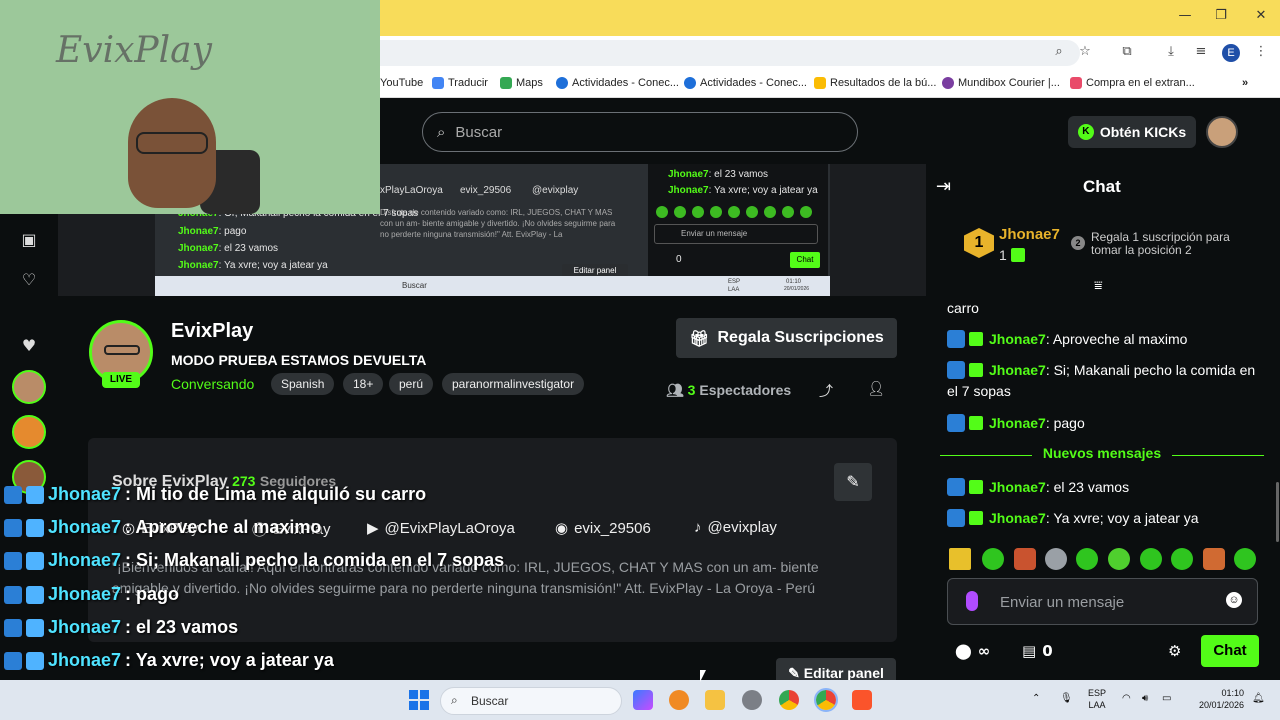 The width and height of the screenshot is (1280, 720). Describe the element at coordinates (29, 346) in the screenshot. I see `heart-icon: ♥` at that location.